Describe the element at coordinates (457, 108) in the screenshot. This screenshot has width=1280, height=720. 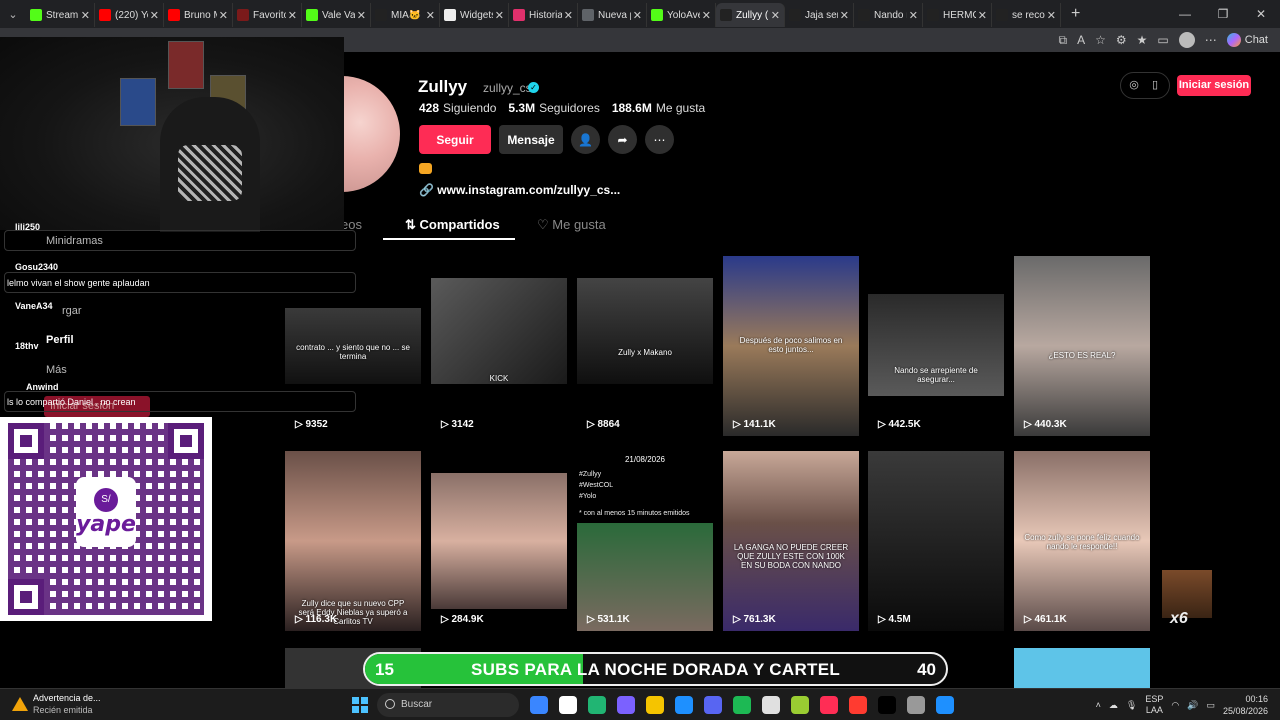
I see `following-stat: 428 Siguiendo` at that location.